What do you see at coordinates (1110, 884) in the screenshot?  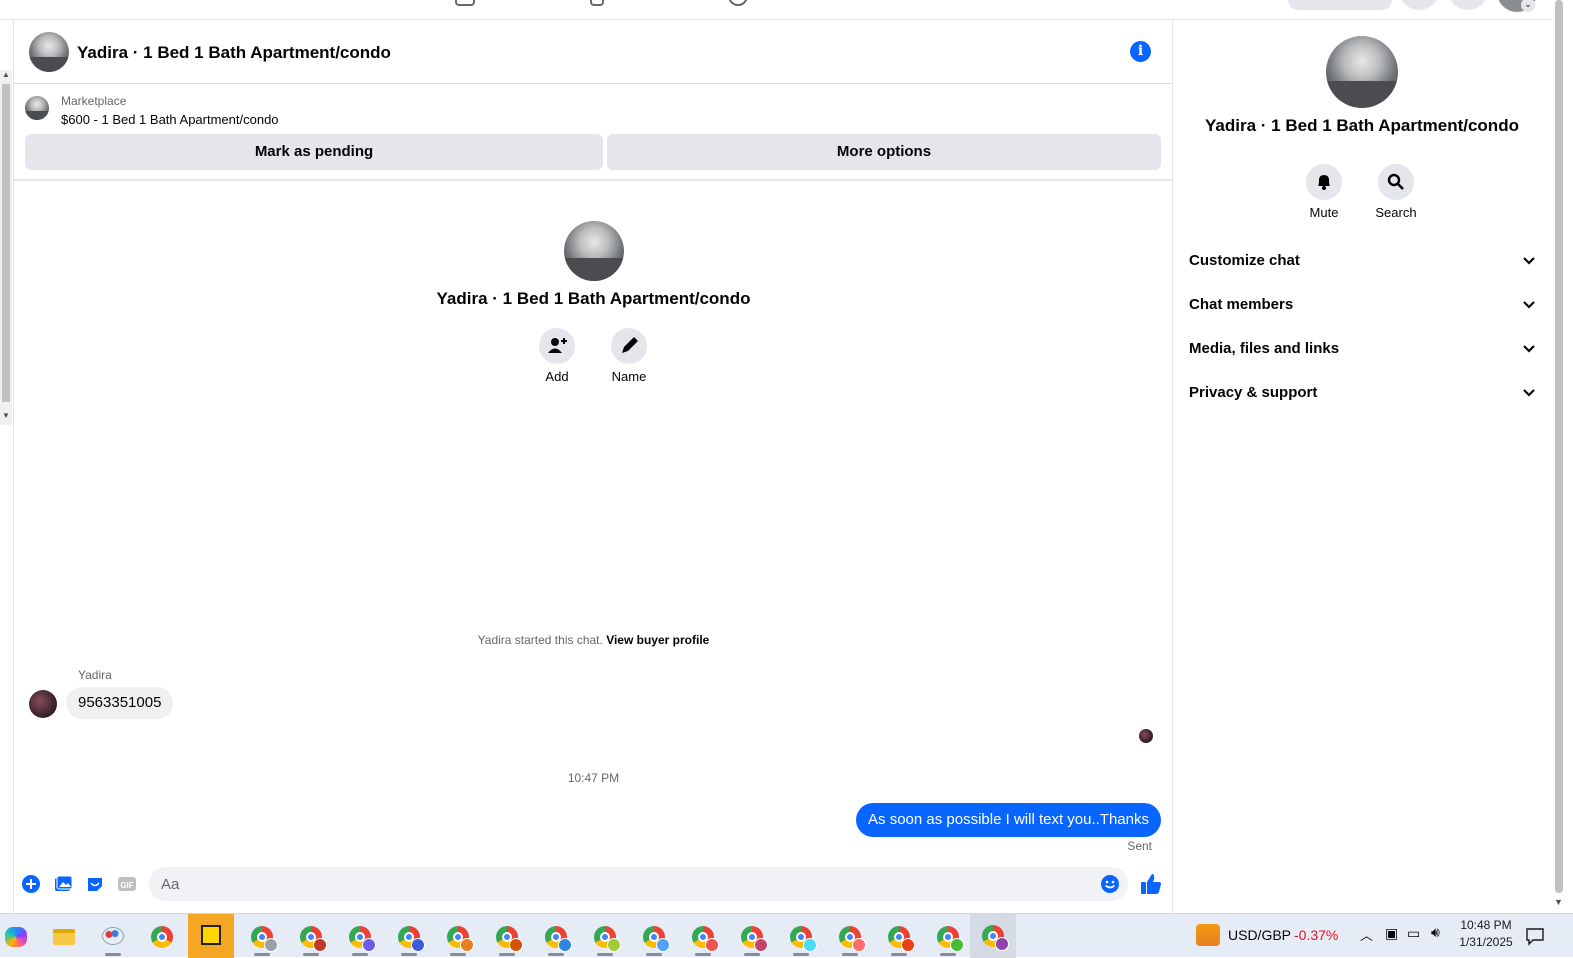 I see `emoji-icon` at bounding box center [1110, 884].